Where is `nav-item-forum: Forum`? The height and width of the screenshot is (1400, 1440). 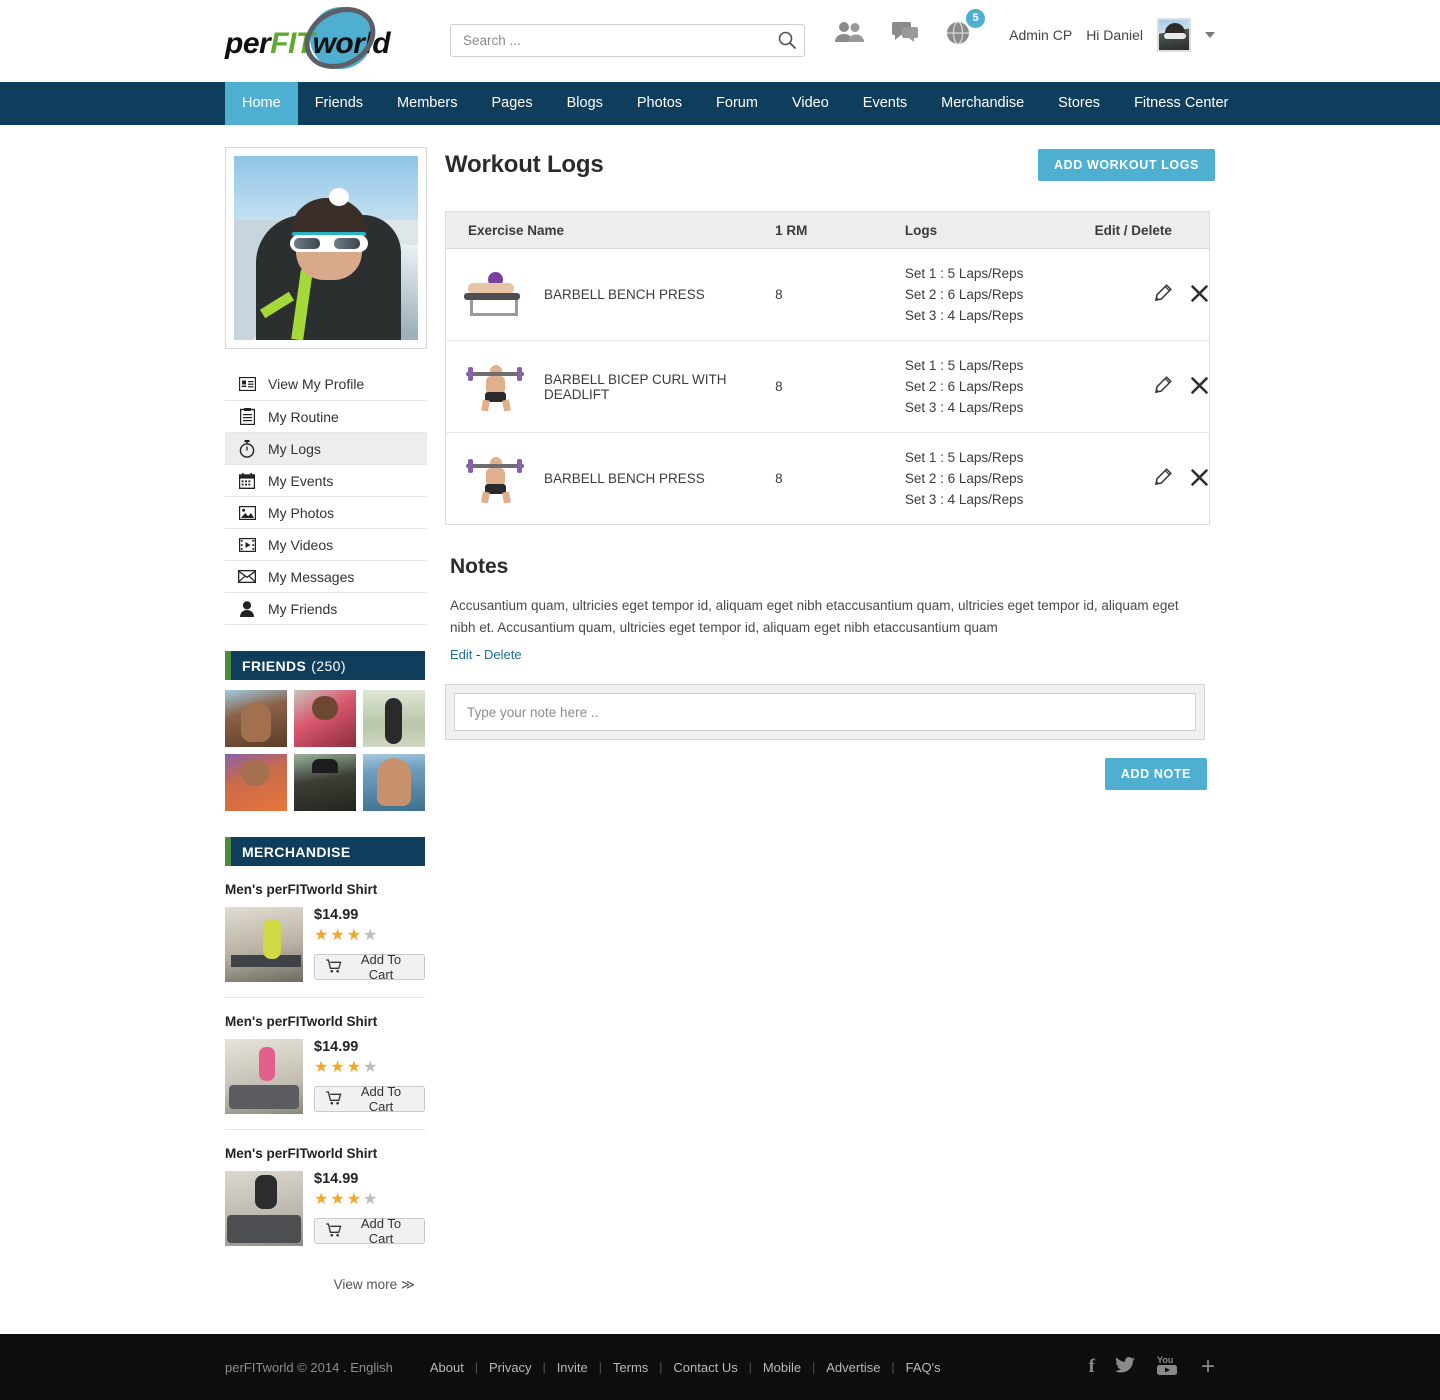
nav-item-forum: Forum is located at coordinates (737, 103).